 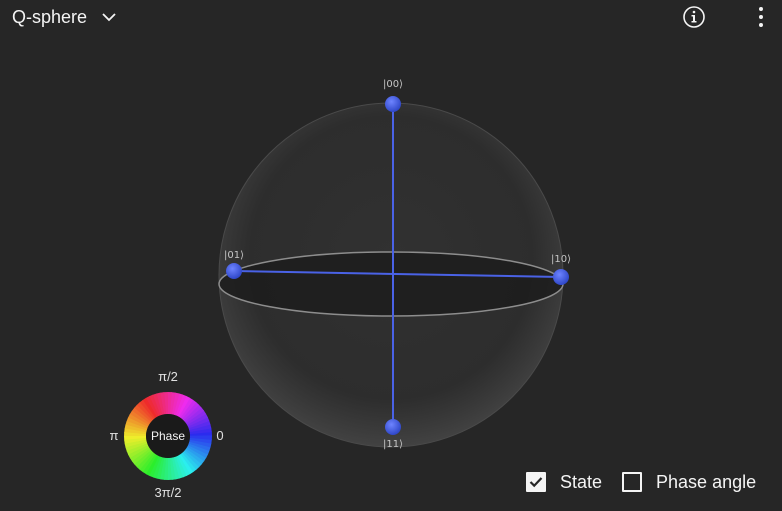 I want to click on state-label-10: |10⟩, so click(x=561, y=259).